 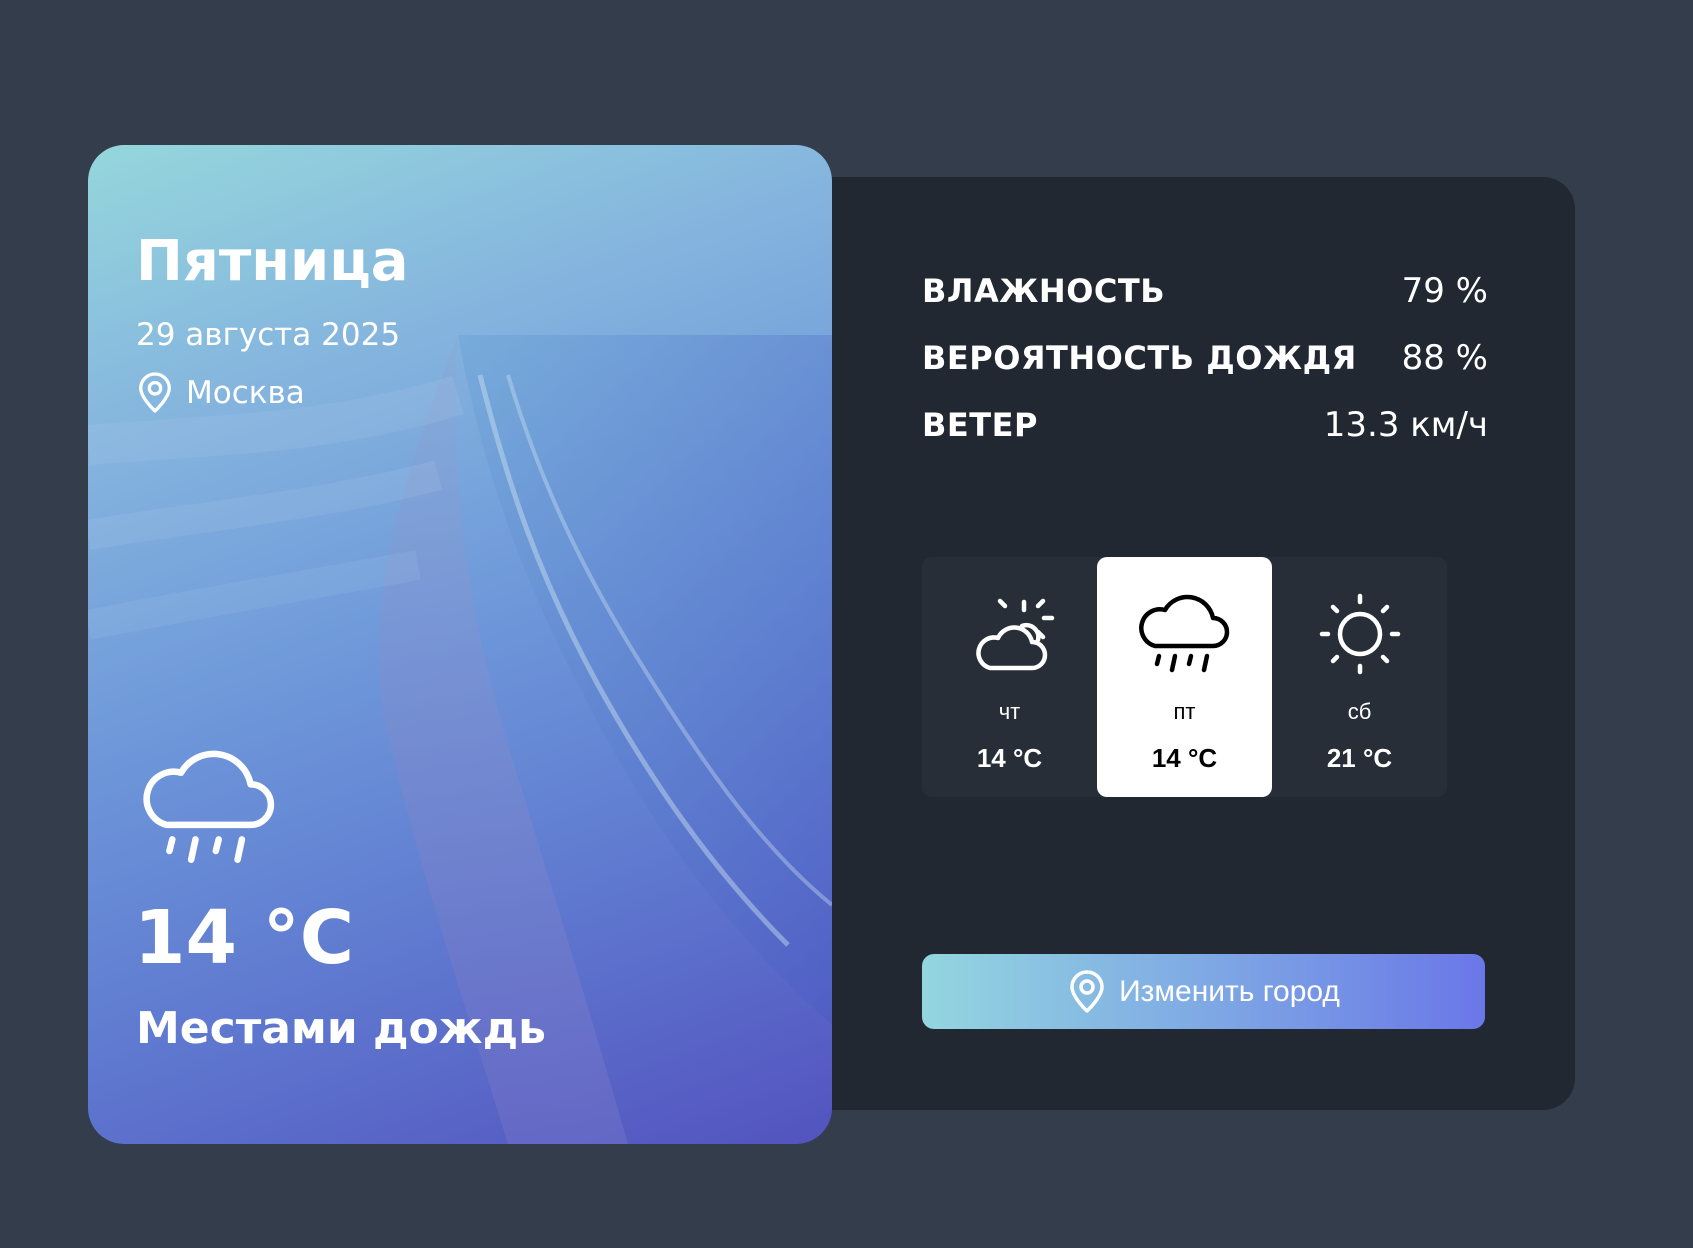 I want to click on forecast-day-saturday: сб 21 °C, so click(x=1359, y=677).